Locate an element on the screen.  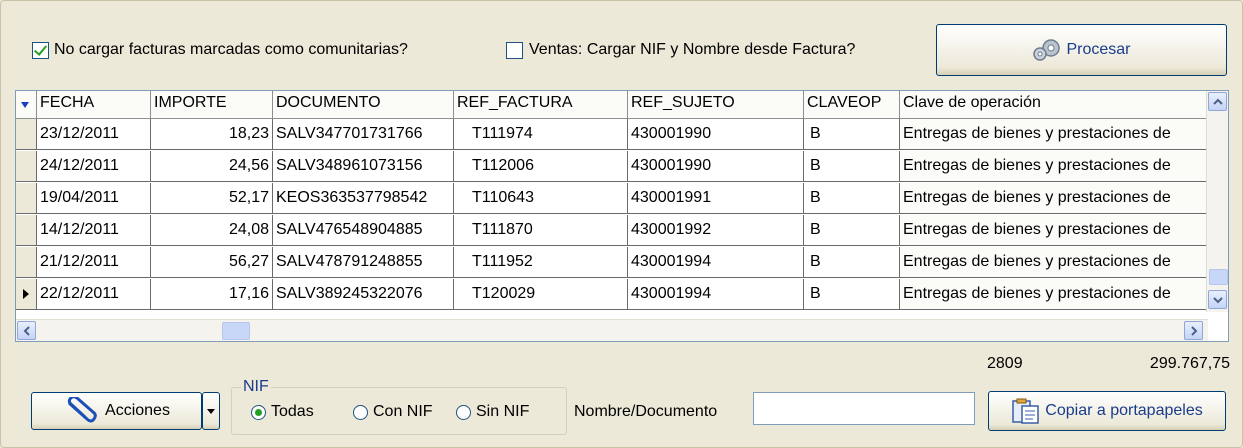
cell-fecha: 23/12/2011 is located at coordinates (94, 134).